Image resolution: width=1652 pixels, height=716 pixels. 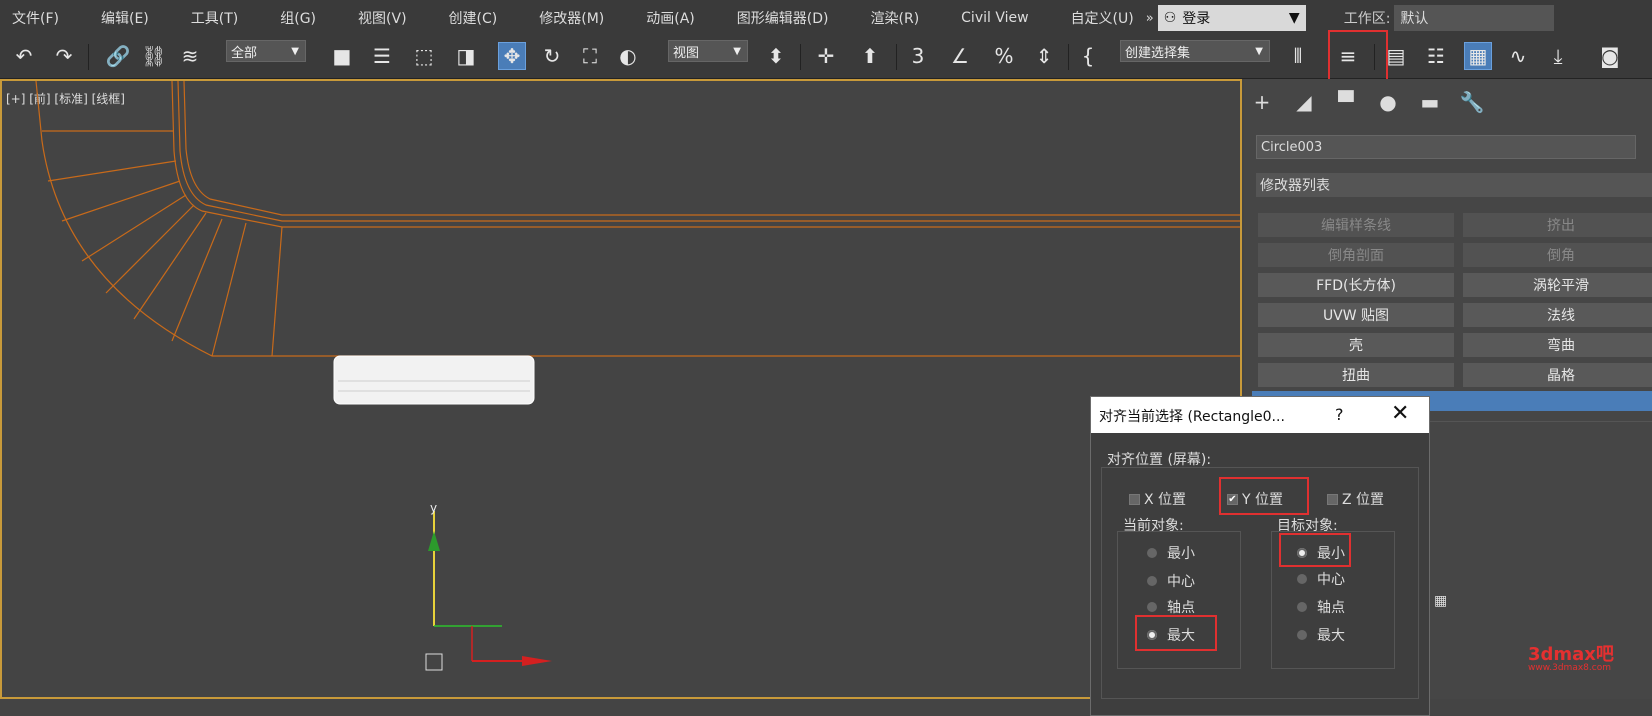 What do you see at coordinates (1472, 102) in the screenshot?
I see `utilities-tab-icon: 🔧` at bounding box center [1472, 102].